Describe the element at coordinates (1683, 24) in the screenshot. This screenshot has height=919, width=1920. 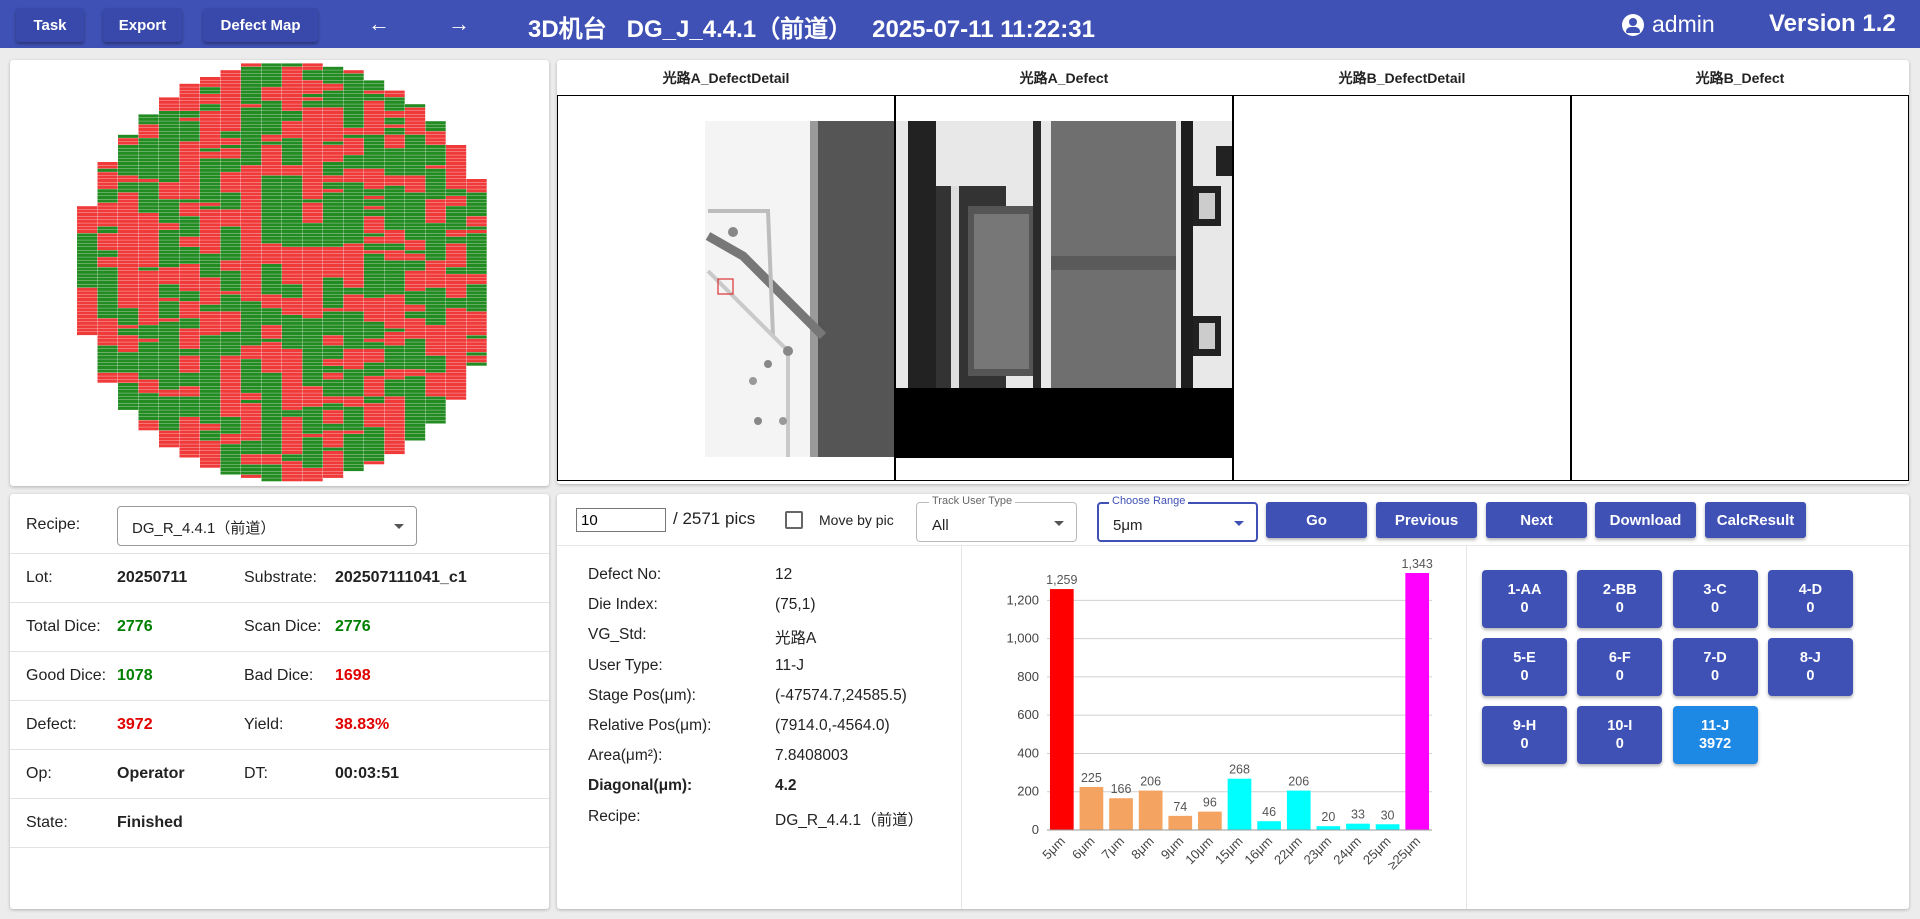
I see `user-name: admin` at that location.